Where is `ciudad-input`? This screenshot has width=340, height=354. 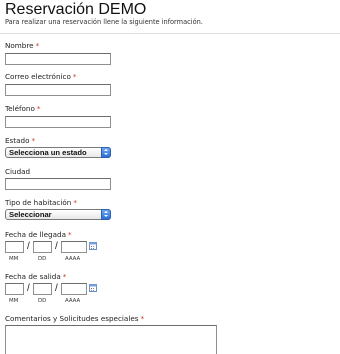
ciudad-input is located at coordinates (58, 184).